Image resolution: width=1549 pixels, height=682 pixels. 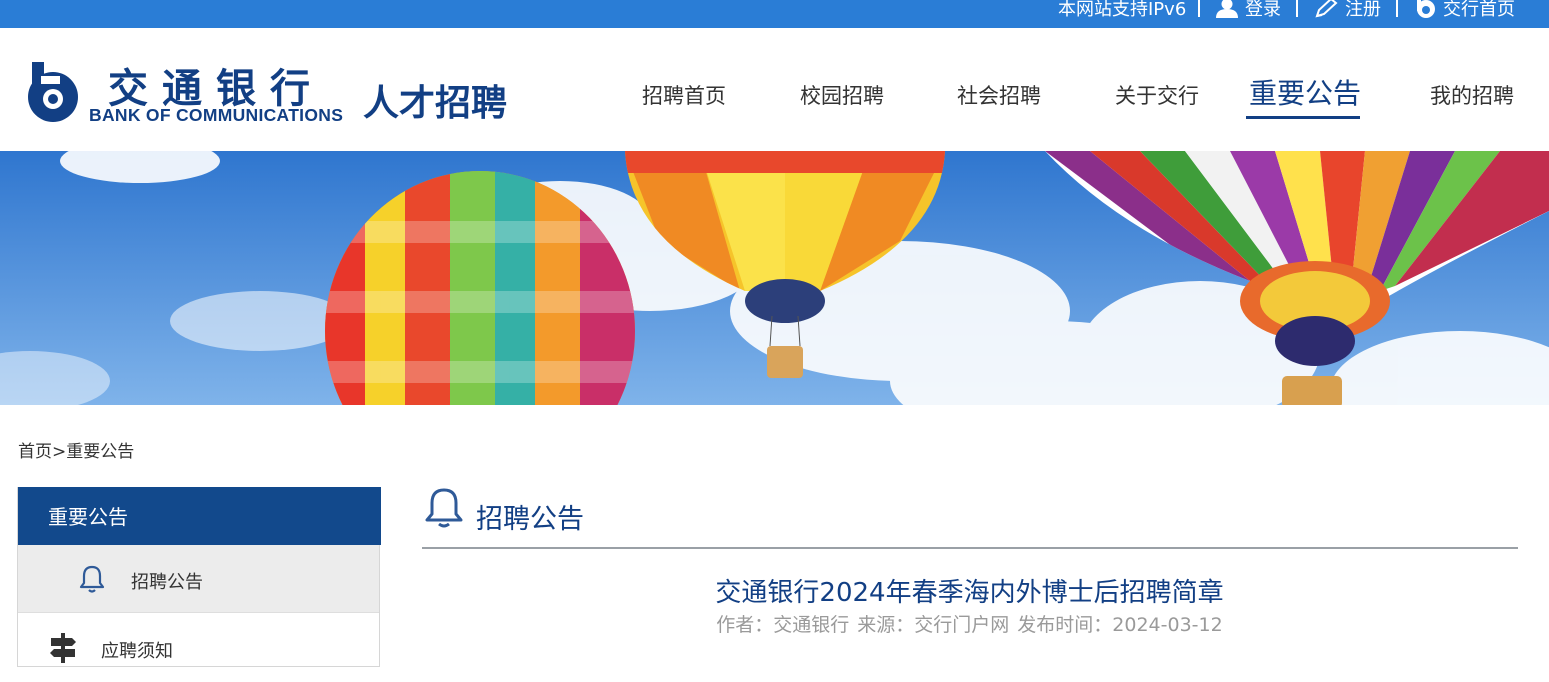 I want to click on nav-about-bocom: 关于交行, so click(x=1157, y=95).